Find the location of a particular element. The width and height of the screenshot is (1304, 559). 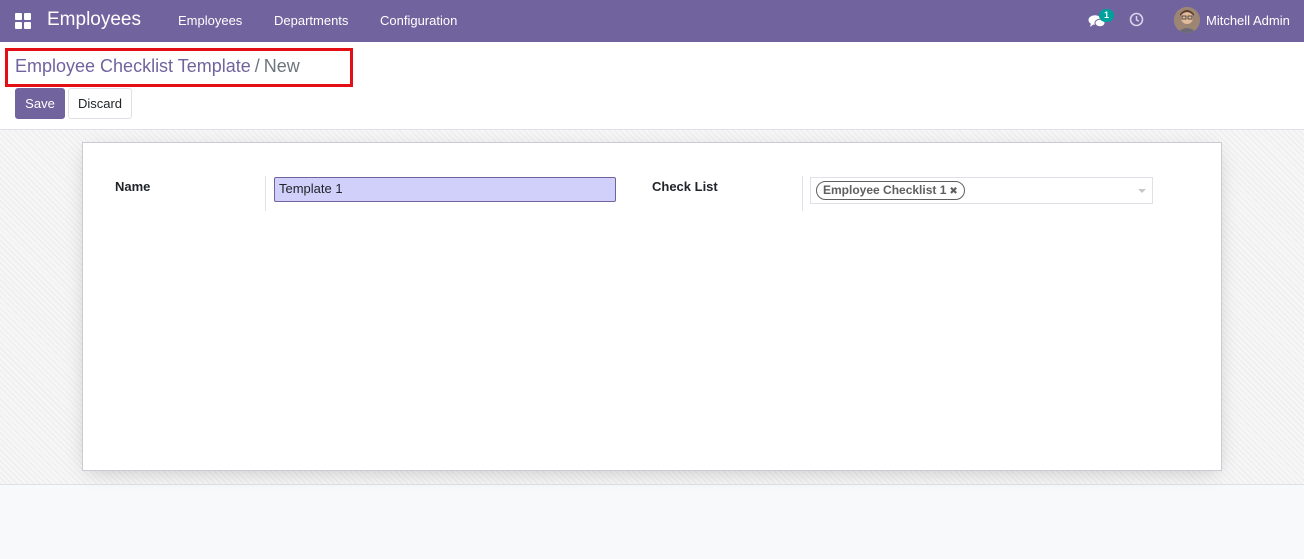

user-avatar is located at coordinates (1187, 20).